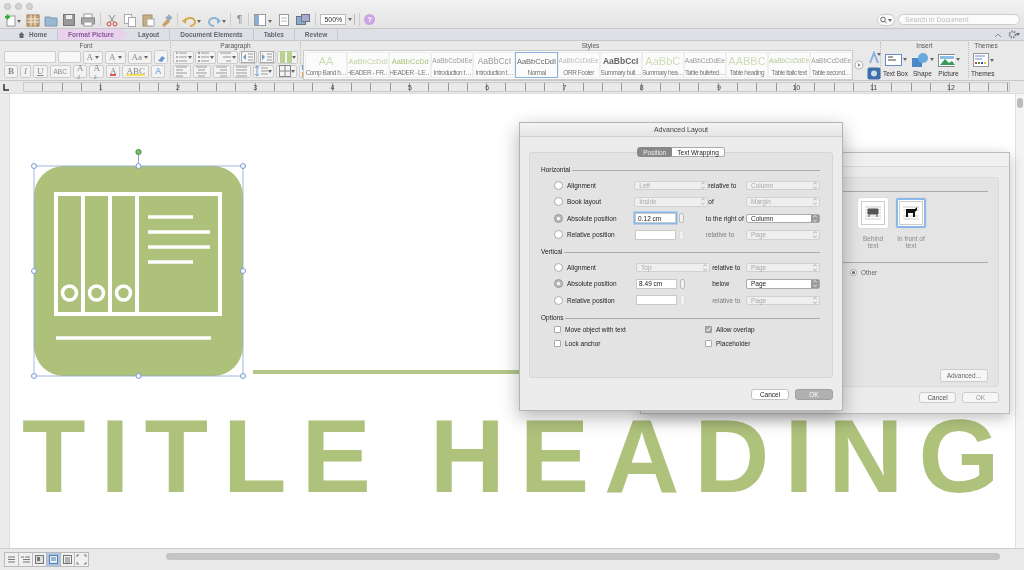 This screenshot has width=1024, height=570. I want to click on bulleted-list-icon, so click(183, 57).